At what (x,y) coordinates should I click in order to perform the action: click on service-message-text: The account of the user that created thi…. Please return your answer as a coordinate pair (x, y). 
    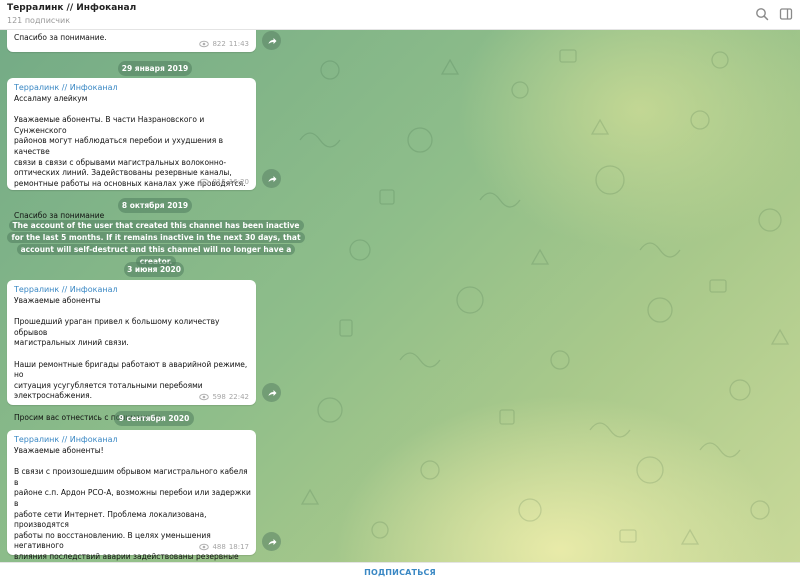
    Looking at the image, I should click on (156, 243).